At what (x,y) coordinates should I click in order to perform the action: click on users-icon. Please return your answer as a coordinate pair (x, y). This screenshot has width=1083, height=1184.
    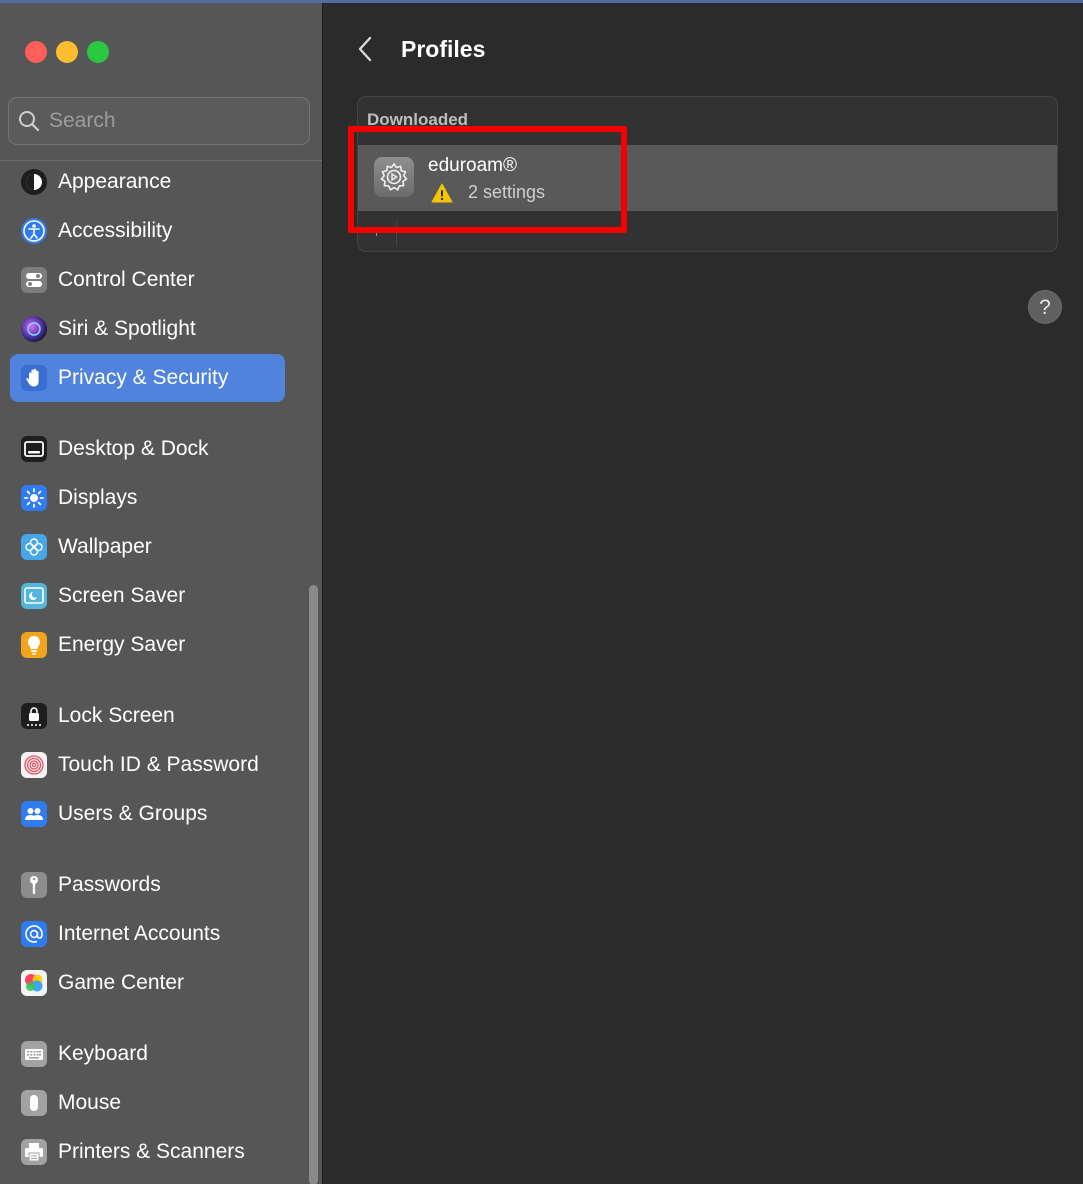
    Looking at the image, I should click on (34, 814).